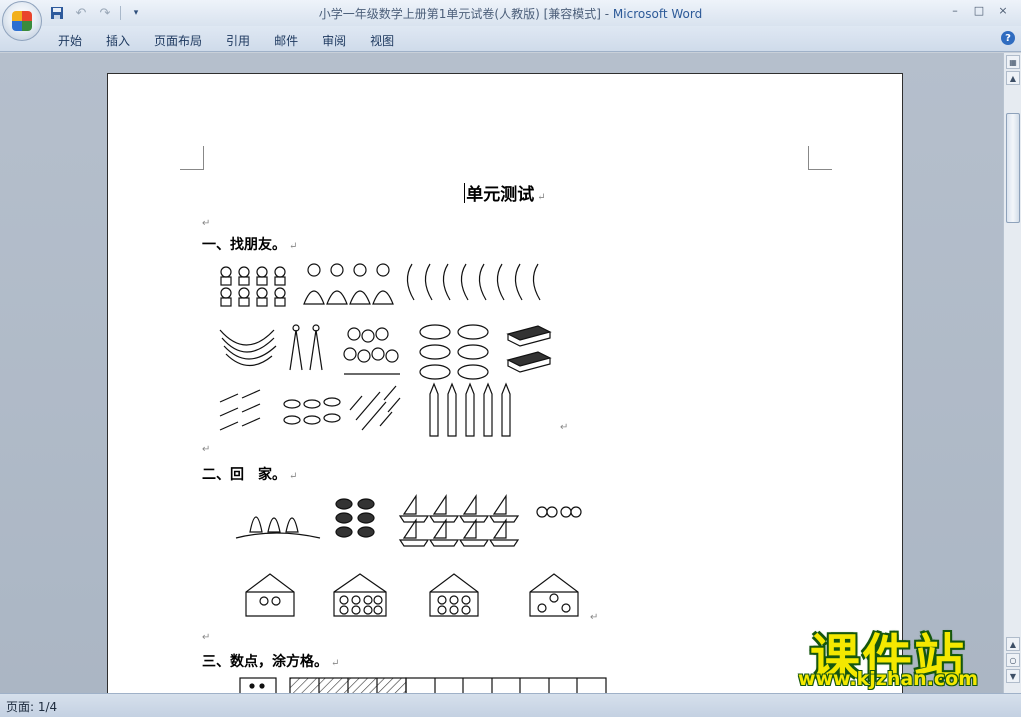 The width and height of the screenshot is (1021, 717). I want to click on tab-review: 审阅, so click(334, 40).